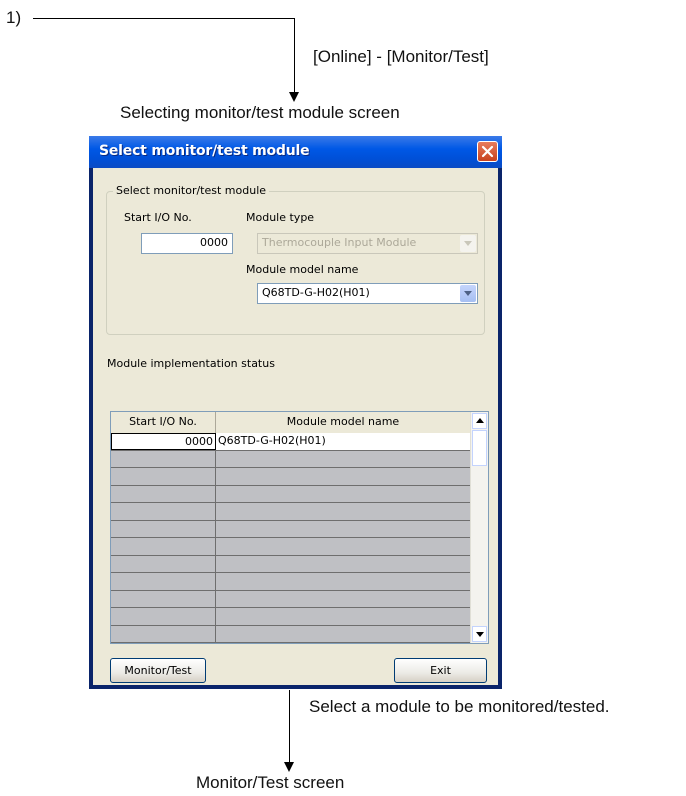 The width and height of the screenshot is (686, 796). Describe the element at coordinates (479, 421) in the screenshot. I see `scroll-up-icon` at that location.